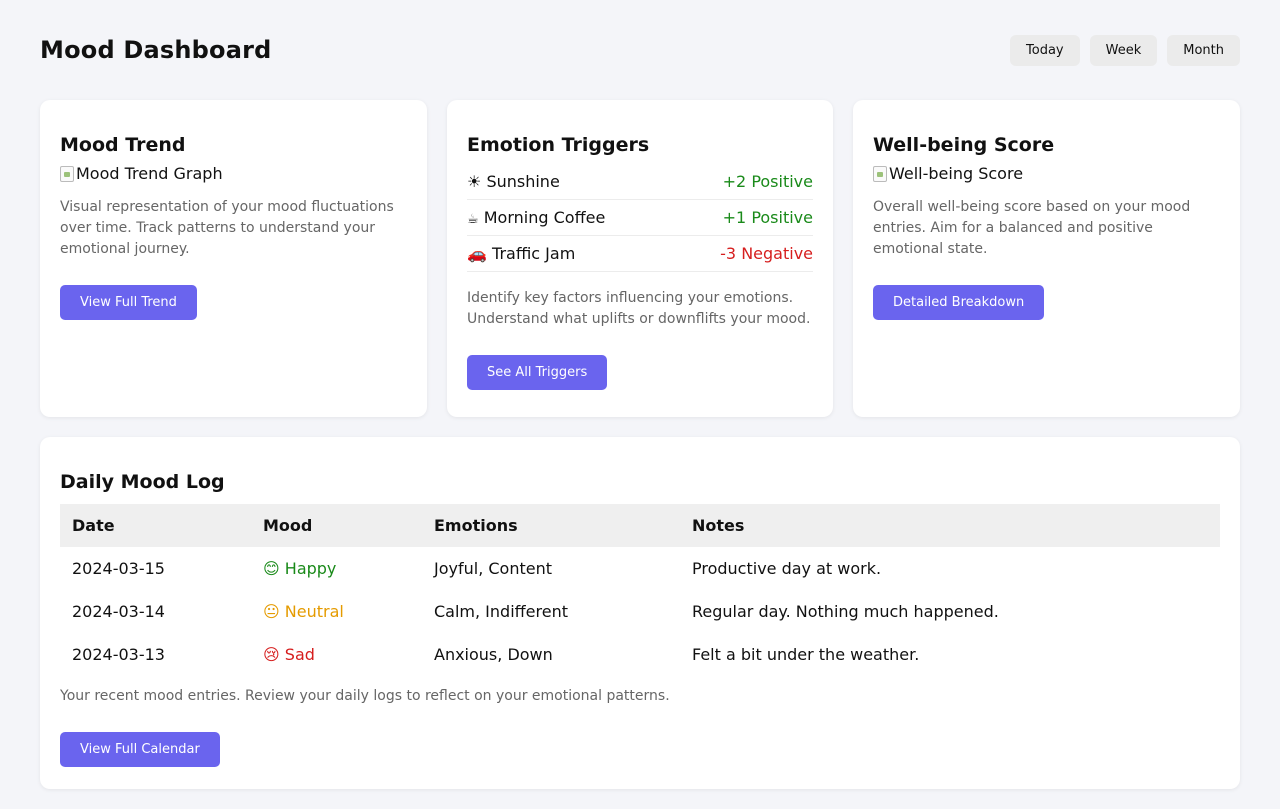 This screenshot has width=1280, height=809. Describe the element at coordinates (787, 568) in the screenshot. I see `log-notes: Productive day at work.` at that location.